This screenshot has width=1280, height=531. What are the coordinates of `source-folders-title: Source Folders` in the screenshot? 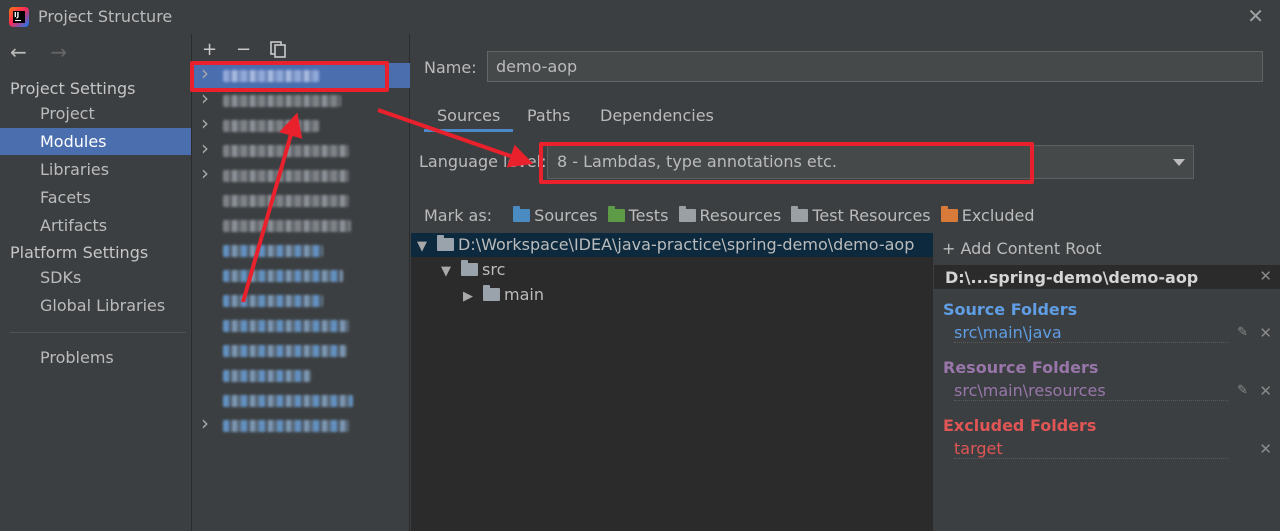 It's located at (1010, 309).